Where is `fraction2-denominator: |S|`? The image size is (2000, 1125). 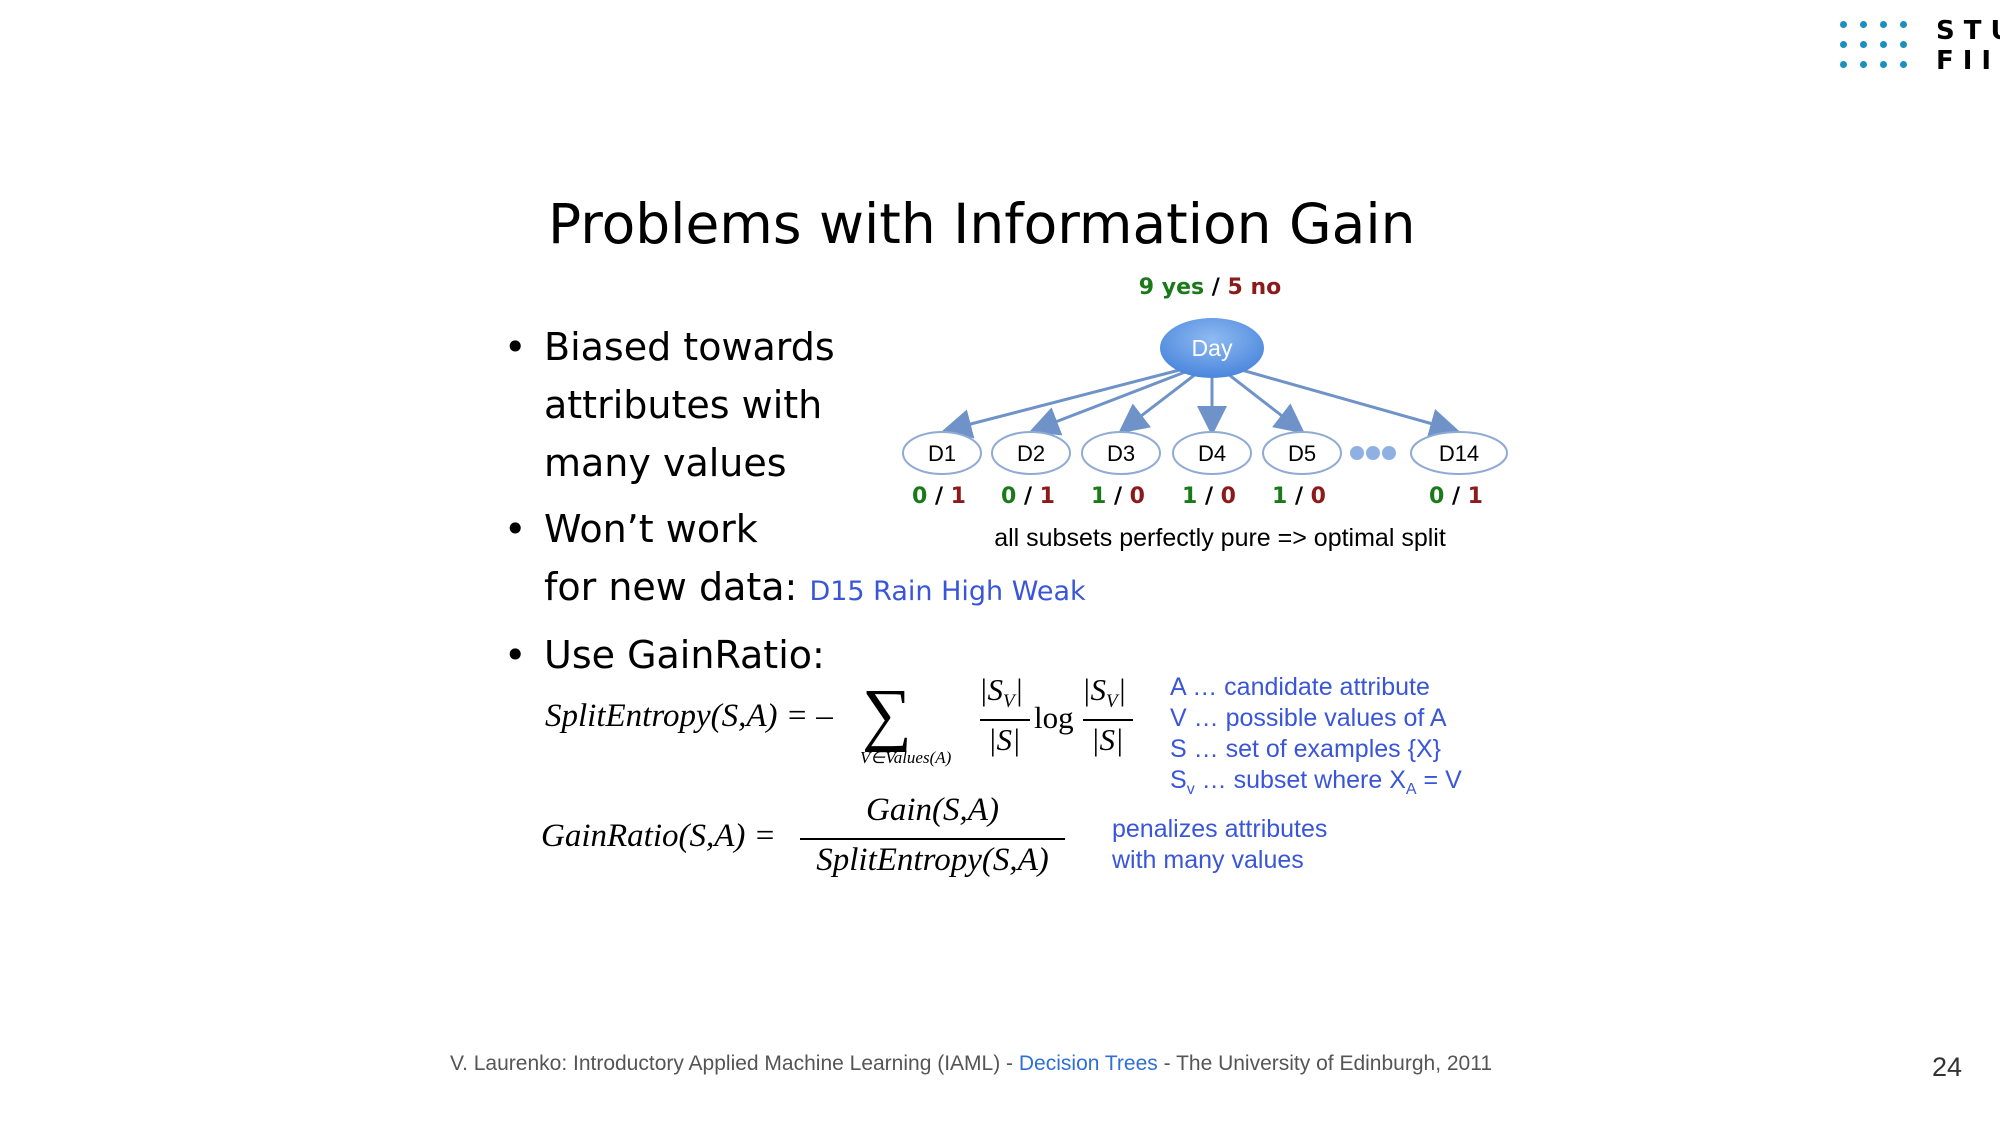
fraction2-denominator: |S| is located at coordinates (1107, 739).